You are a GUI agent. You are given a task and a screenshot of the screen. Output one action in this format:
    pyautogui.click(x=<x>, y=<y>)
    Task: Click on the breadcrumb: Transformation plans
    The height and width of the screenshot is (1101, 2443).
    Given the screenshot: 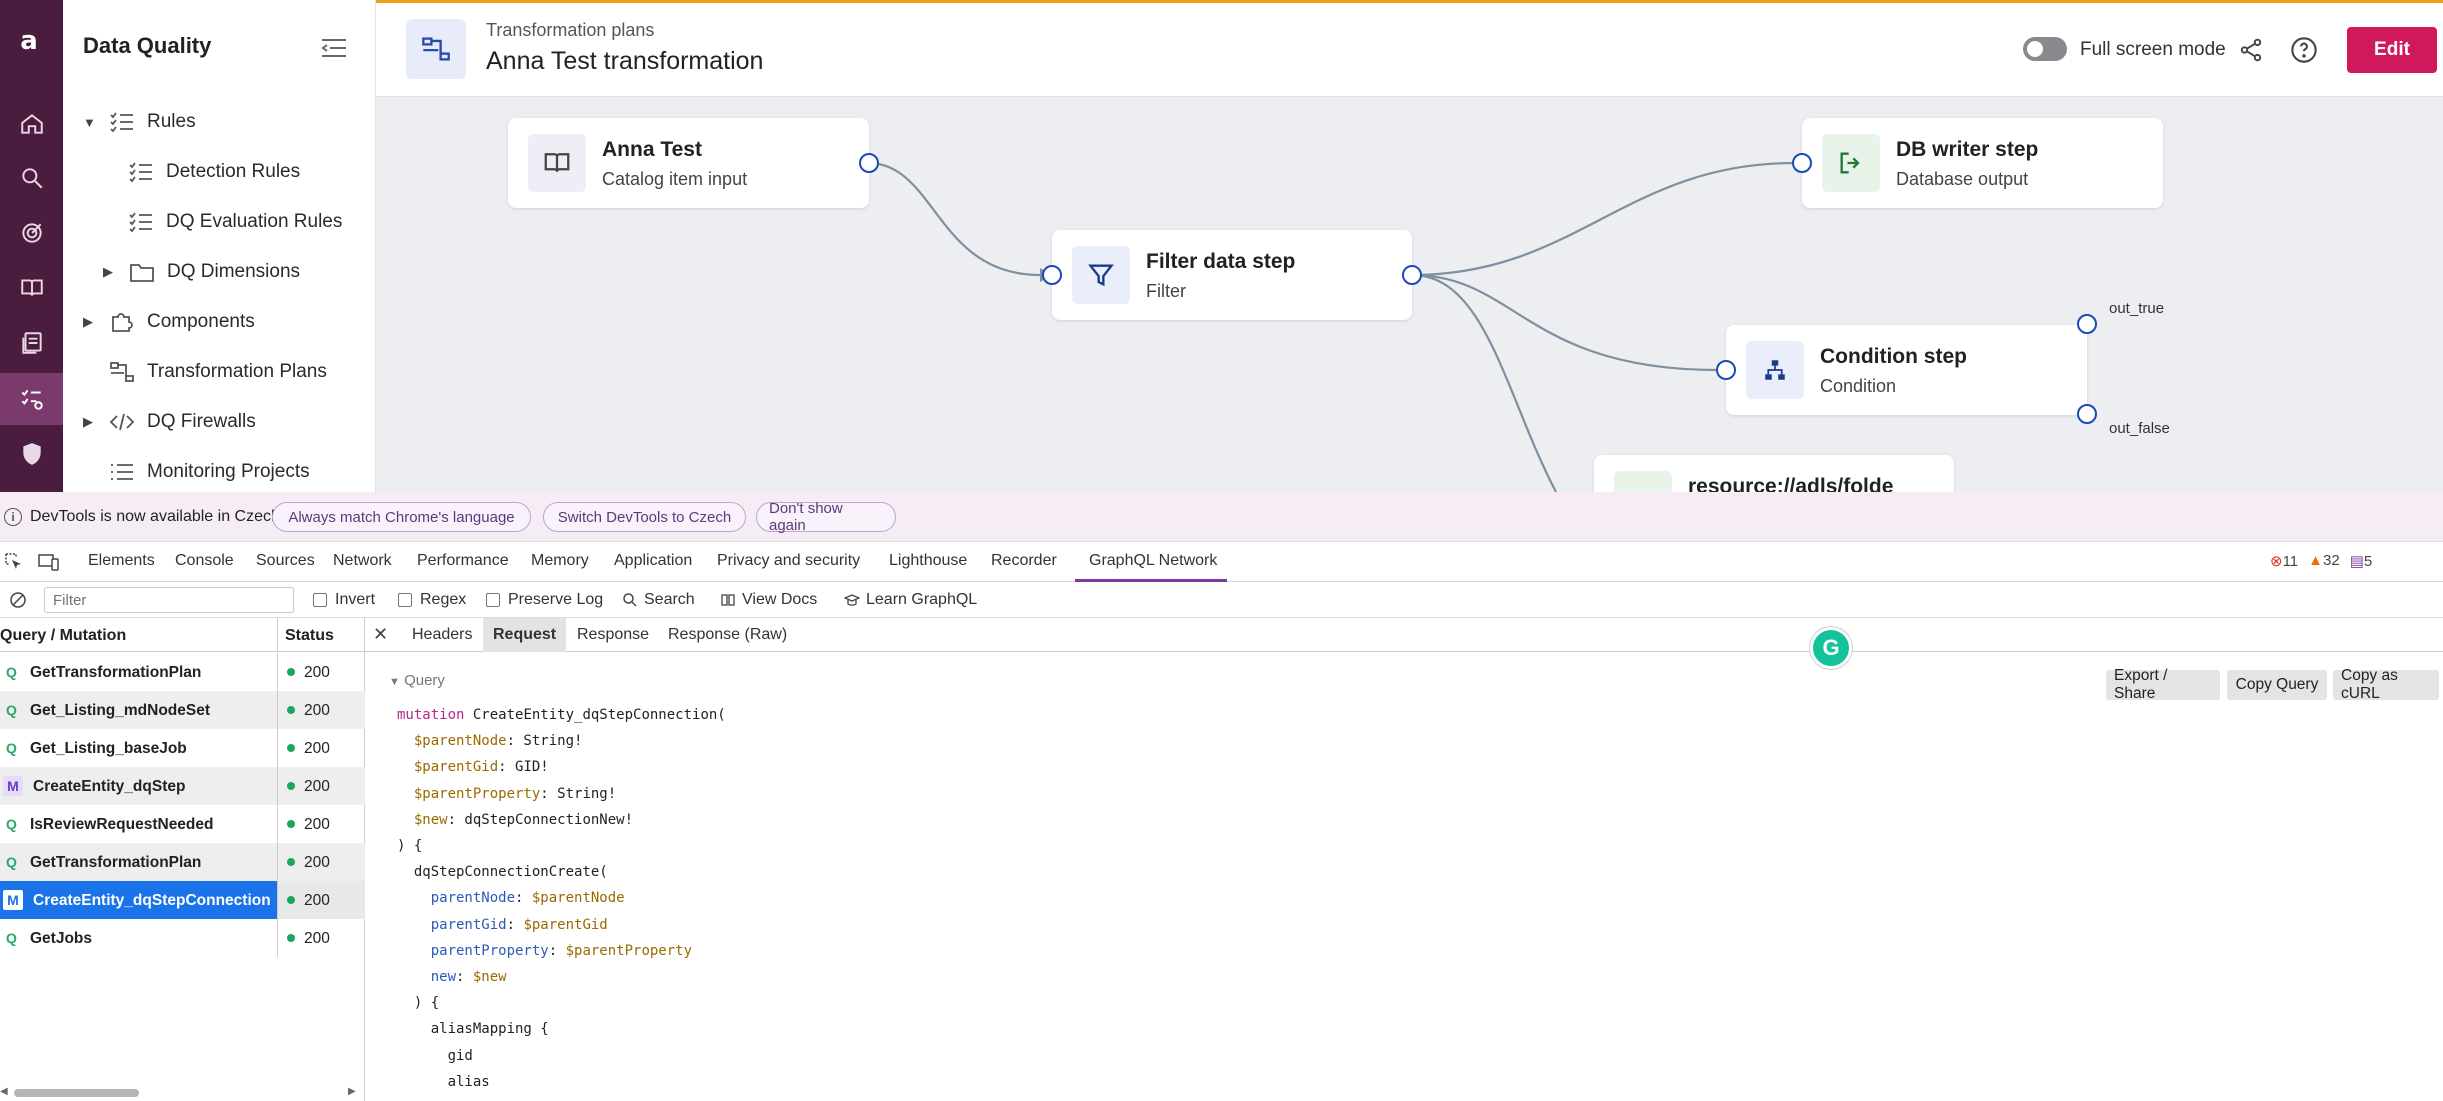 What is the action you would take?
    pyautogui.click(x=570, y=30)
    